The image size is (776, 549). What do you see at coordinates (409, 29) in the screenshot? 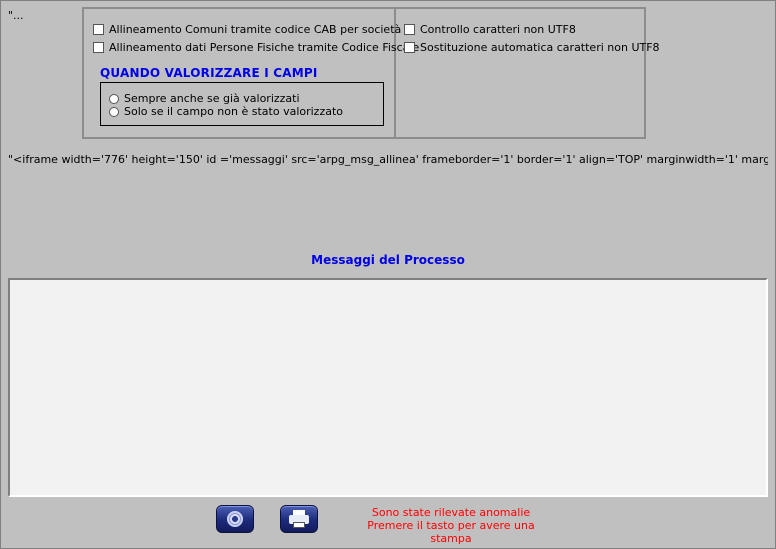
I see `utf8-check-checkbox` at bounding box center [409, 29].